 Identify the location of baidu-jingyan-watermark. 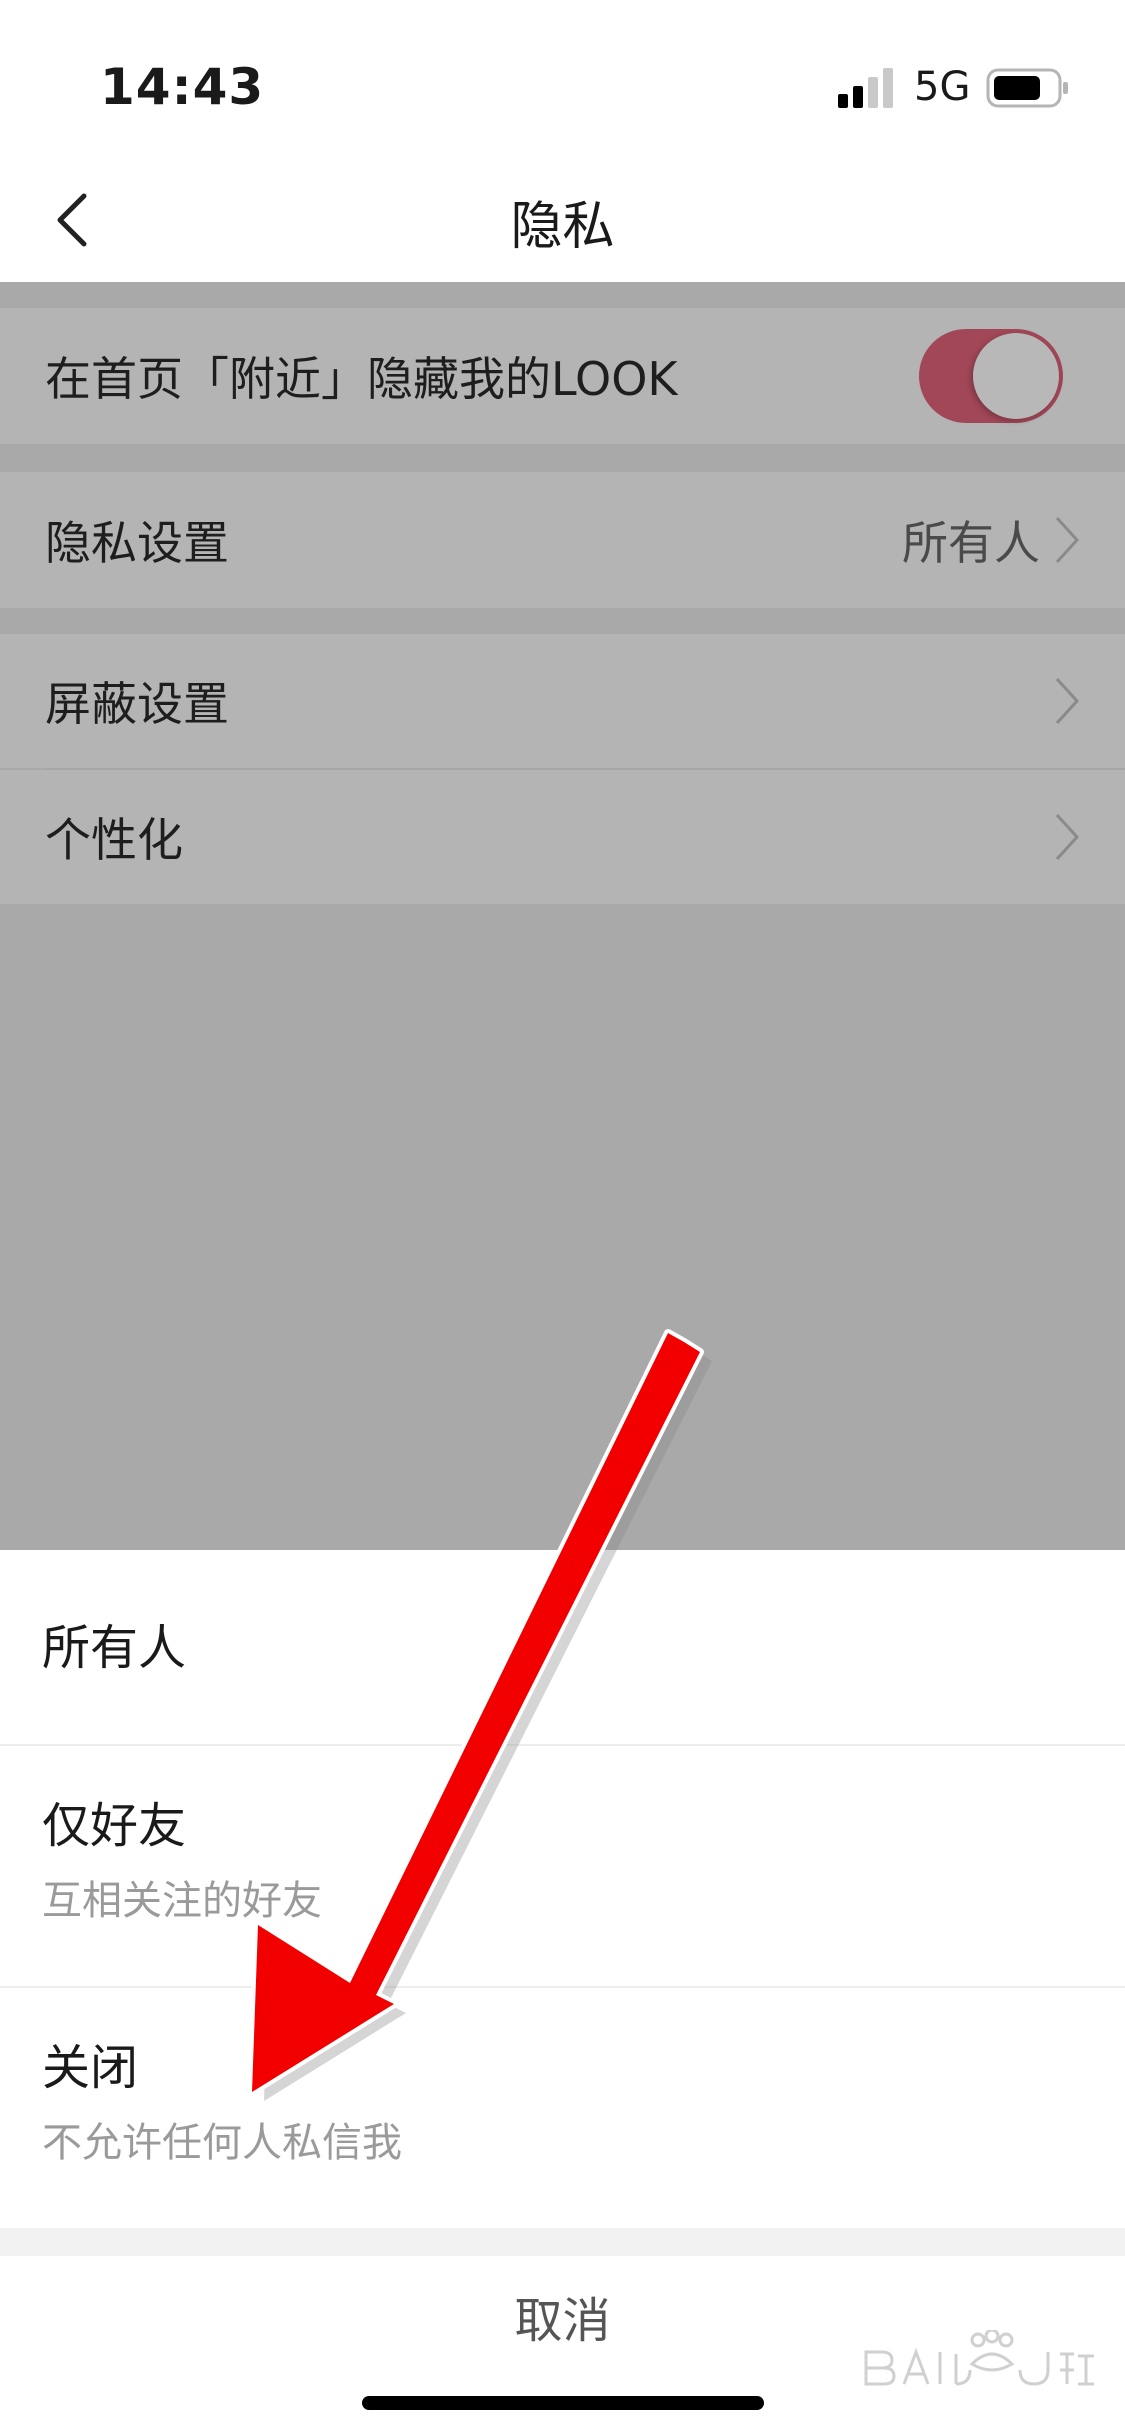
(979, 2358).